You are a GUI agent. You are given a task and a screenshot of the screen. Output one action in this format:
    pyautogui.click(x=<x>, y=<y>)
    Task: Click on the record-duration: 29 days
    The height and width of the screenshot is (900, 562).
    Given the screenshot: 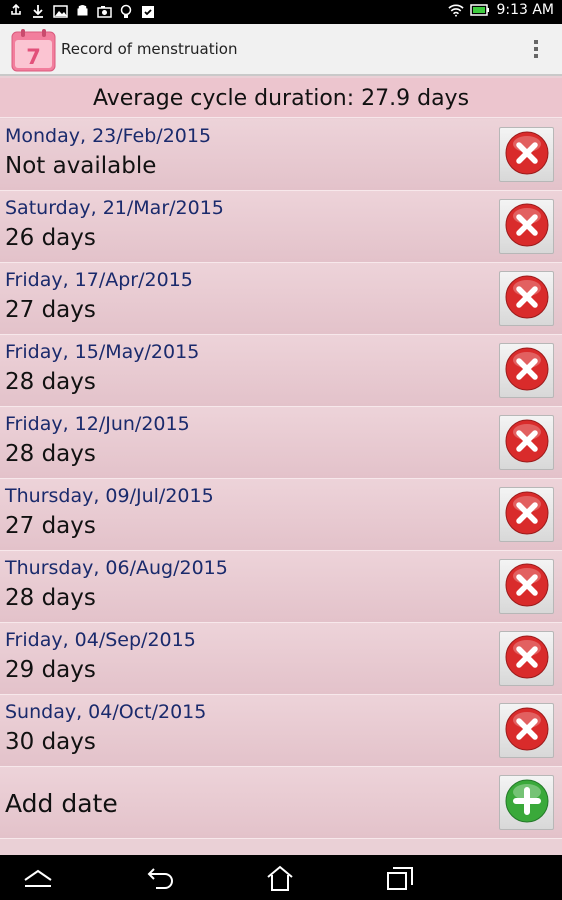 What is the action you would take?
    pyautogui.click(x=50, y=670)
    